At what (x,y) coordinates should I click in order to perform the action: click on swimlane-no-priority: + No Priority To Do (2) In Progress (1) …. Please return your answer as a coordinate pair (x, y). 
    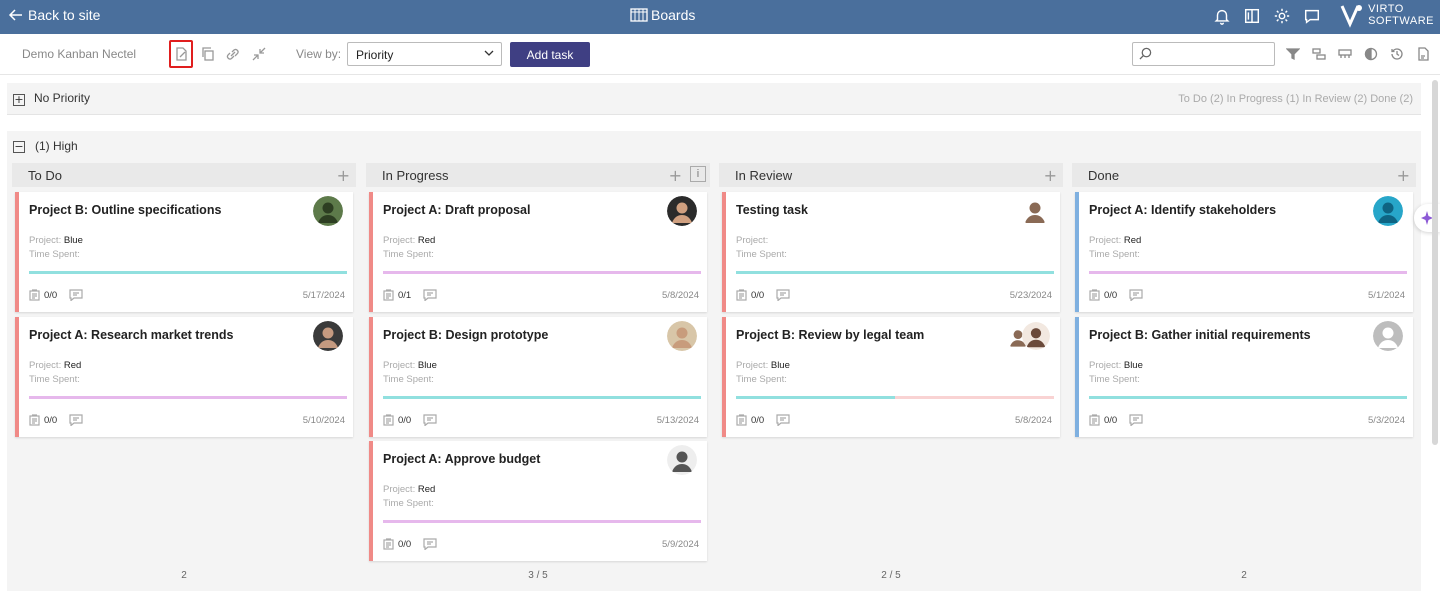
    Looking at the image, I should click on (714, 99).